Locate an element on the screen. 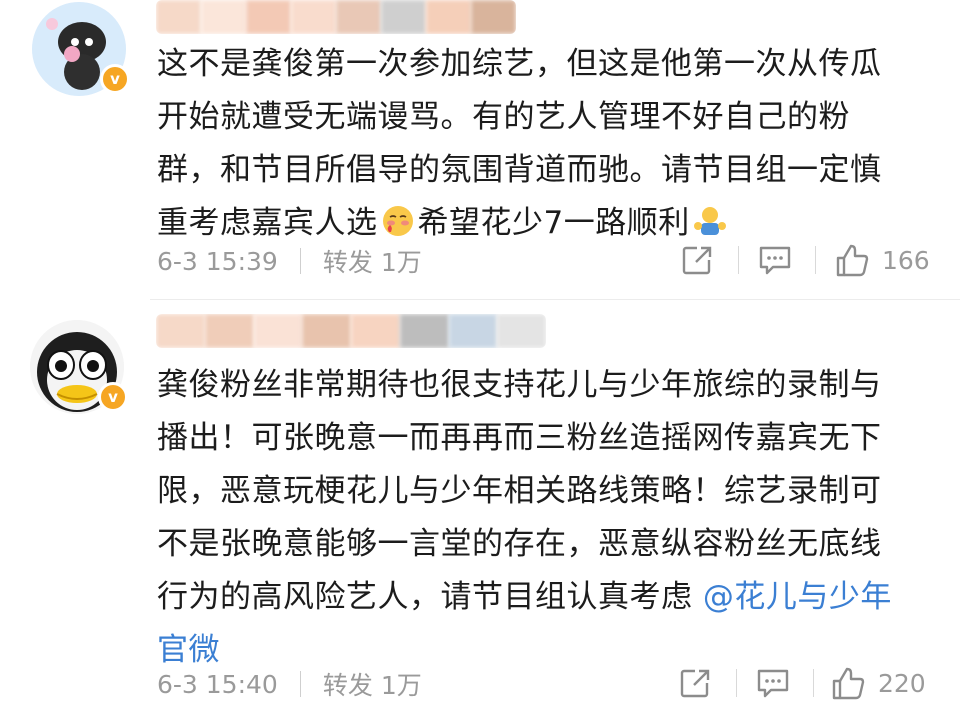  comment-line-text: 希望花少7一路顺利 is located at coordinates (553, 223).